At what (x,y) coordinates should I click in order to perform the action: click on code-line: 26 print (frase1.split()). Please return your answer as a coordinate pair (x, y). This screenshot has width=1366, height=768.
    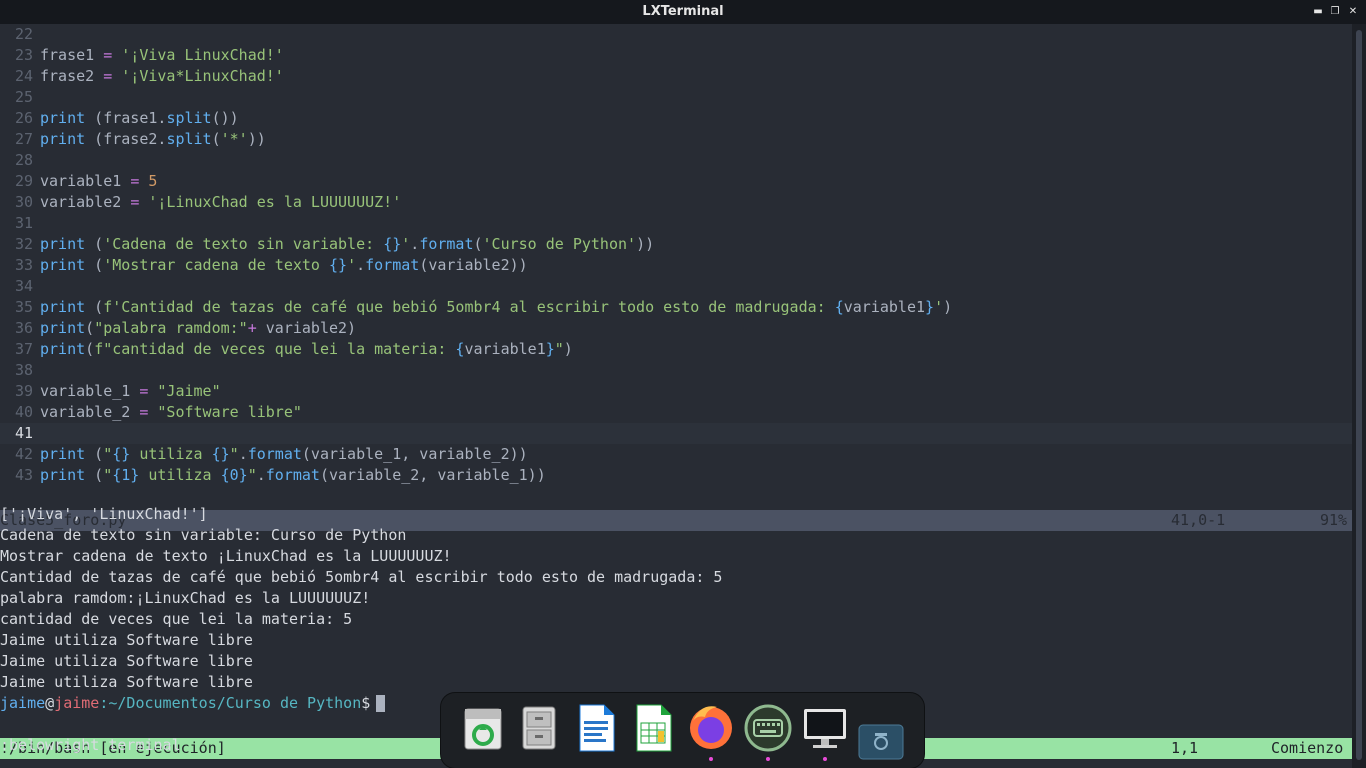
    Looking at the image, I should click on (119, 118).